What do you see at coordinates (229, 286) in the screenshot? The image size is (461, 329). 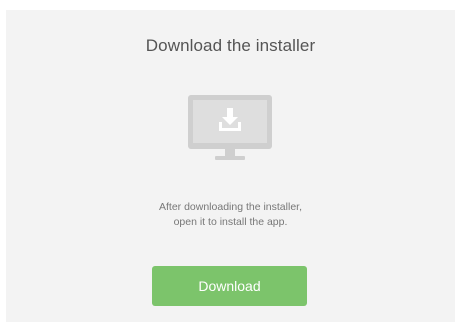 I see `download-button: Download` at bounding box center [229, 286].